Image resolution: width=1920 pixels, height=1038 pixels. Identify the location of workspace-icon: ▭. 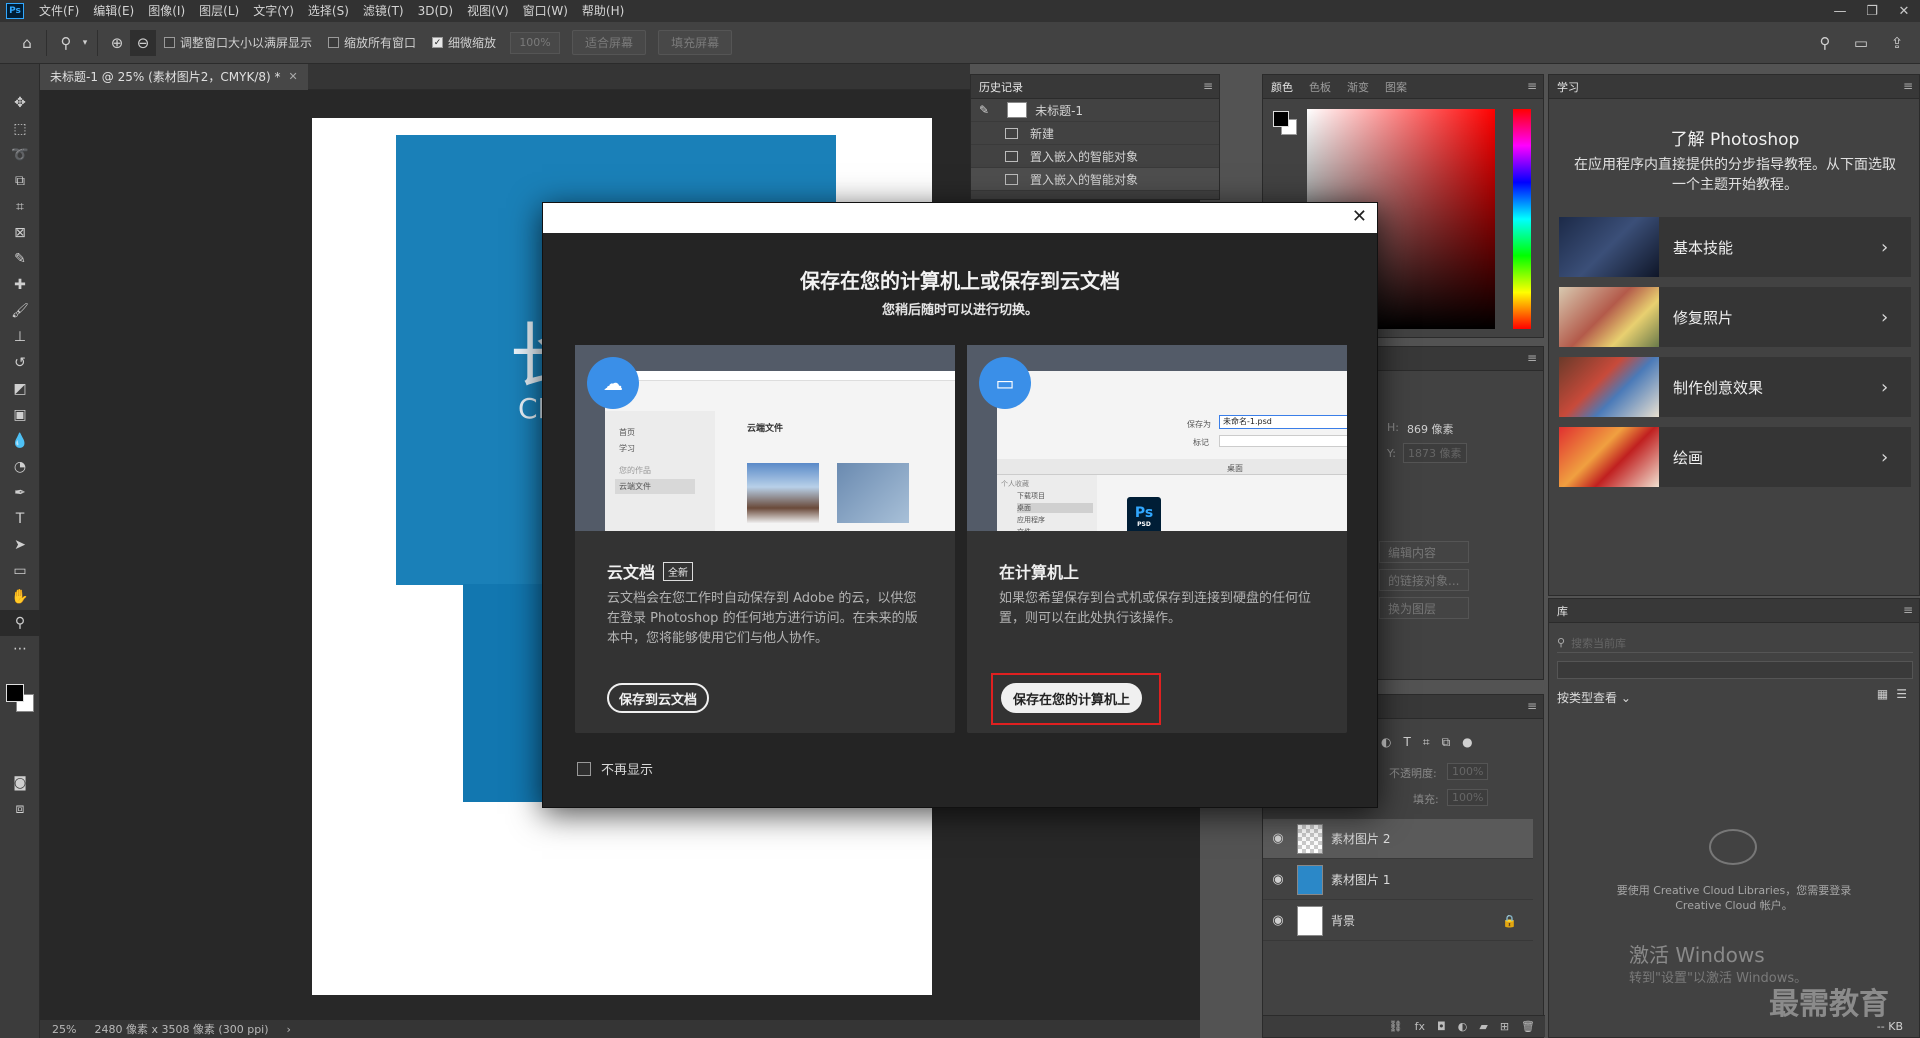
(1861, 43).